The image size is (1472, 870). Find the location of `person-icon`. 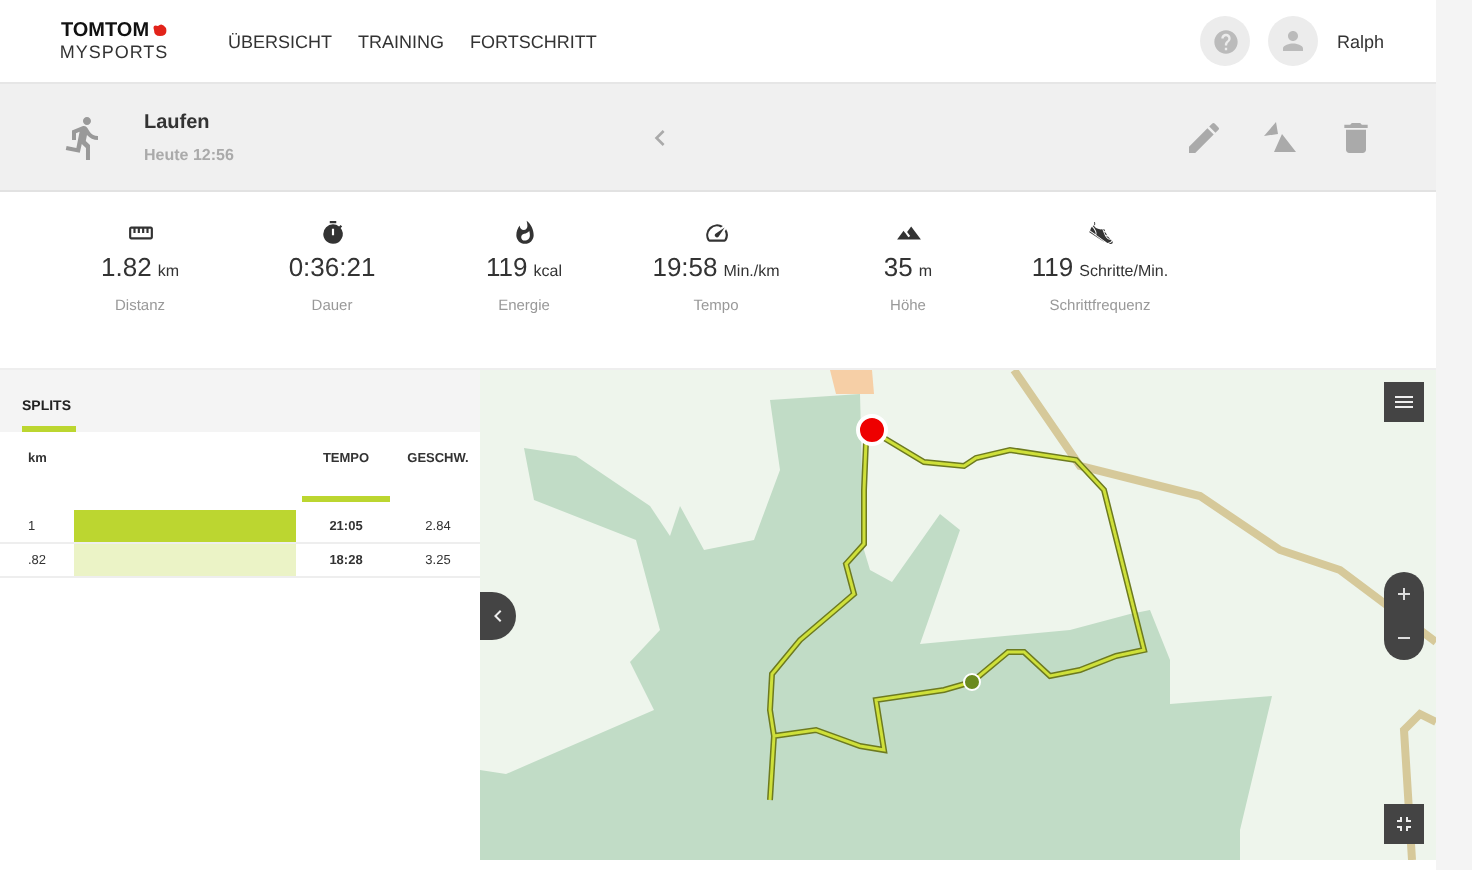

person-icon is located at coordinates (1293, 41).